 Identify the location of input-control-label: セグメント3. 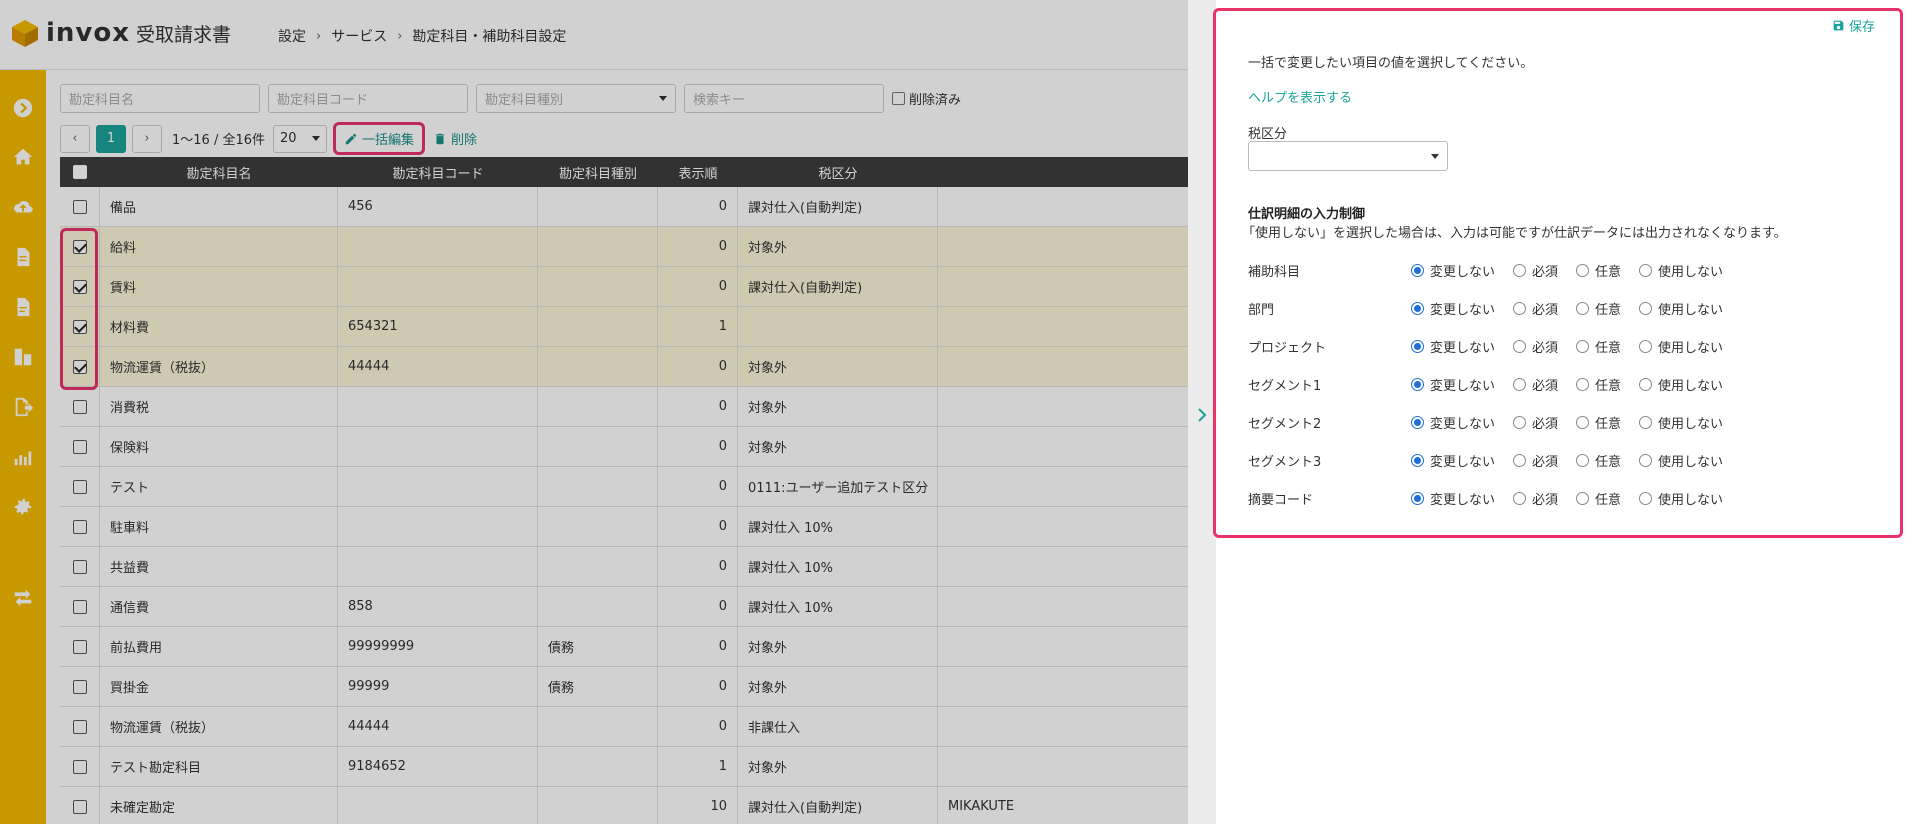
(1285, 462).